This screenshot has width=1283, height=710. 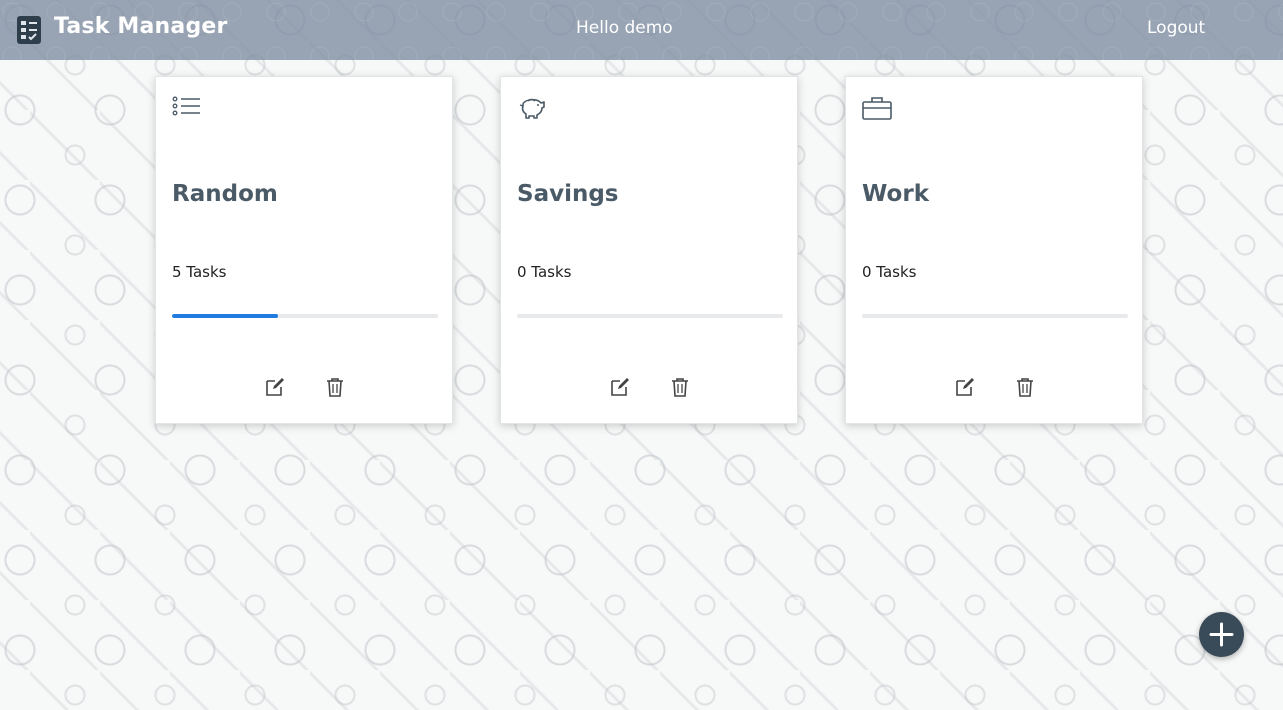 I want to click on add-list-button, so click(x=1221, y=634).